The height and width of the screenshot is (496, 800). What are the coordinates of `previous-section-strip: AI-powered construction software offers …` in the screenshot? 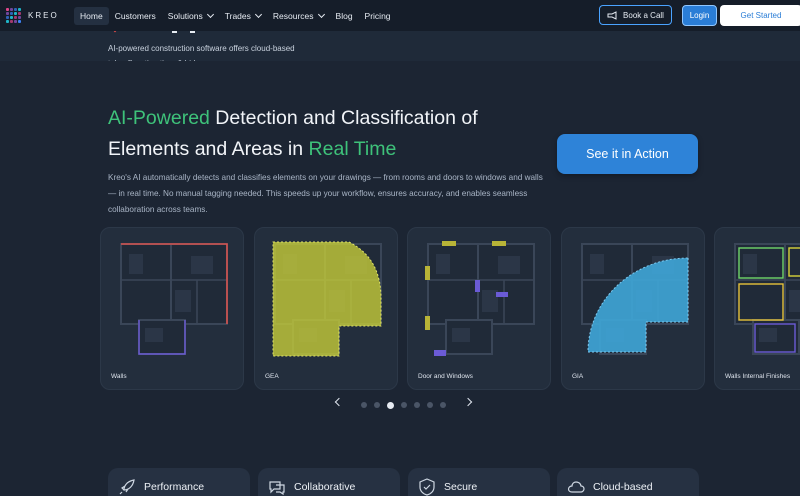 It's located at (400, 46).